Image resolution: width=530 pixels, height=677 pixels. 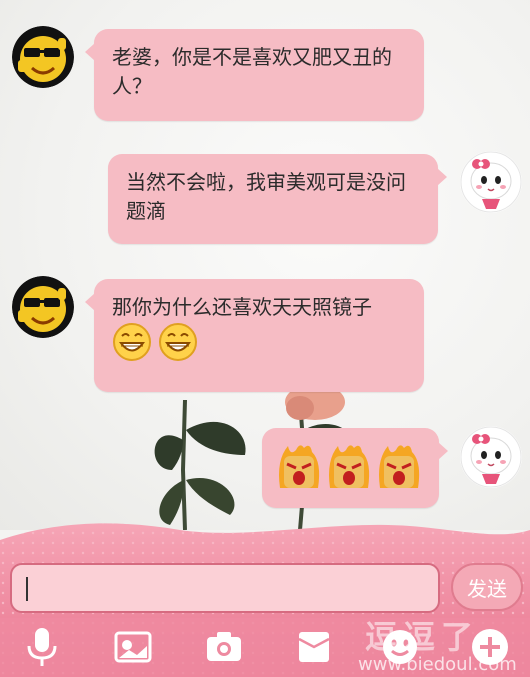 I want to click on watermark-url: www.biedoul.com, so click(x=437, y=664).